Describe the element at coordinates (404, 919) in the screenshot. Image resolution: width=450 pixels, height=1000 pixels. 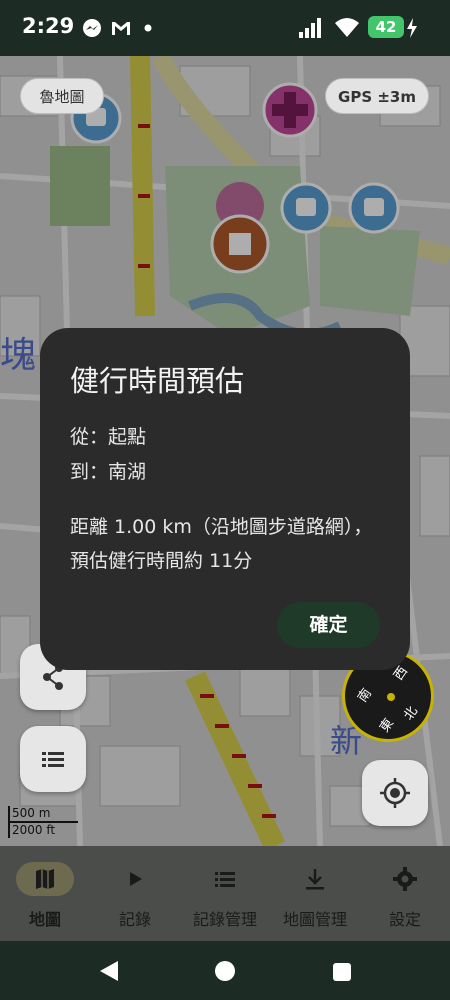
I see `nav-label: 設定` at that location.